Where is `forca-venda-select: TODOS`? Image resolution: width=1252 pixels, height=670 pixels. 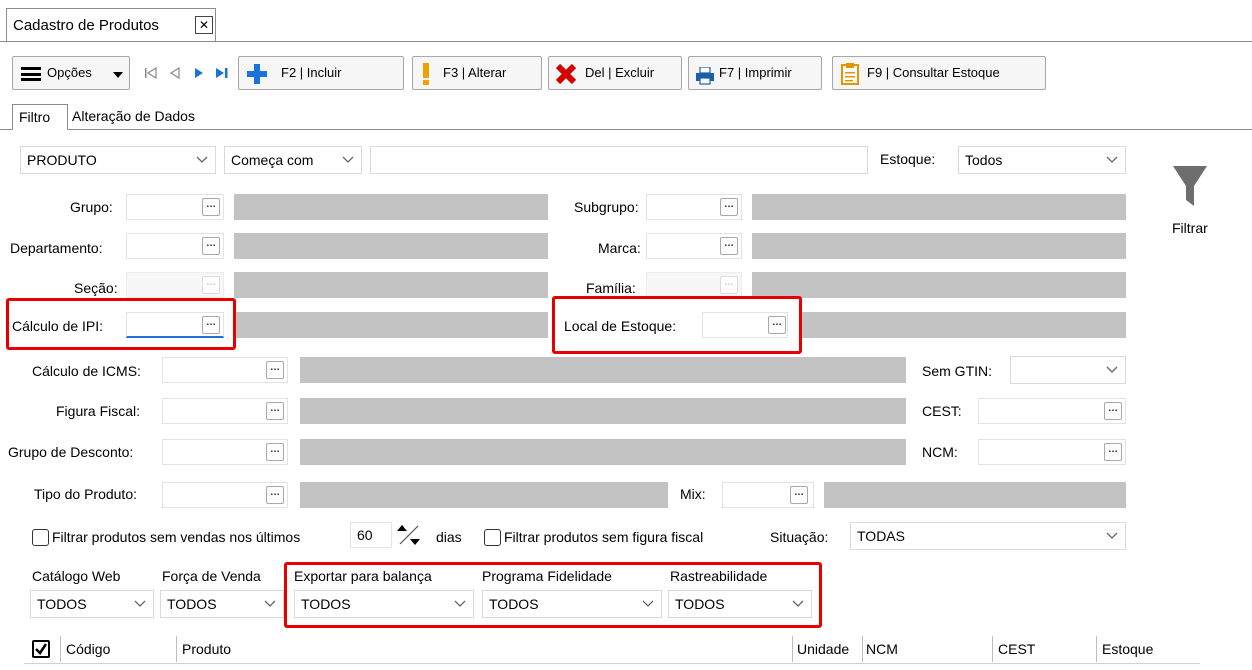
forca-venda-select: TODOS is located at coordinates (222, 604).